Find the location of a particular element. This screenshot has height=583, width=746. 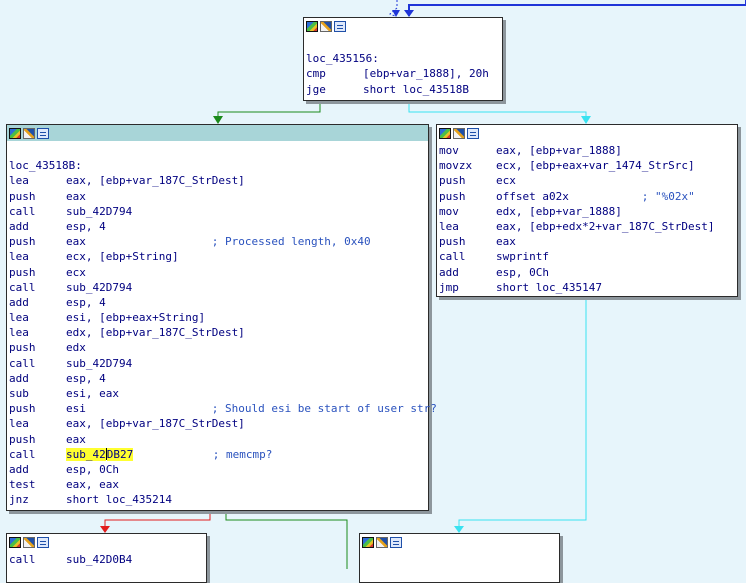

operand: eax, [ebp+edx*2+var_187C_StrDest] is located at coordinates (605, 226).